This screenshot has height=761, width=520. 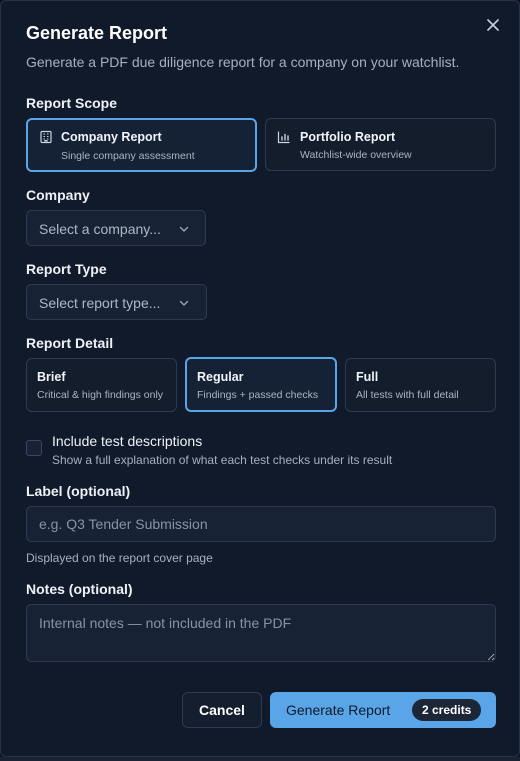 What do you see at coordinates (128, 156) in the screenshot?
I see `scope-card-company-subtitle: Single company assessment` at bounding box center [128, 156].